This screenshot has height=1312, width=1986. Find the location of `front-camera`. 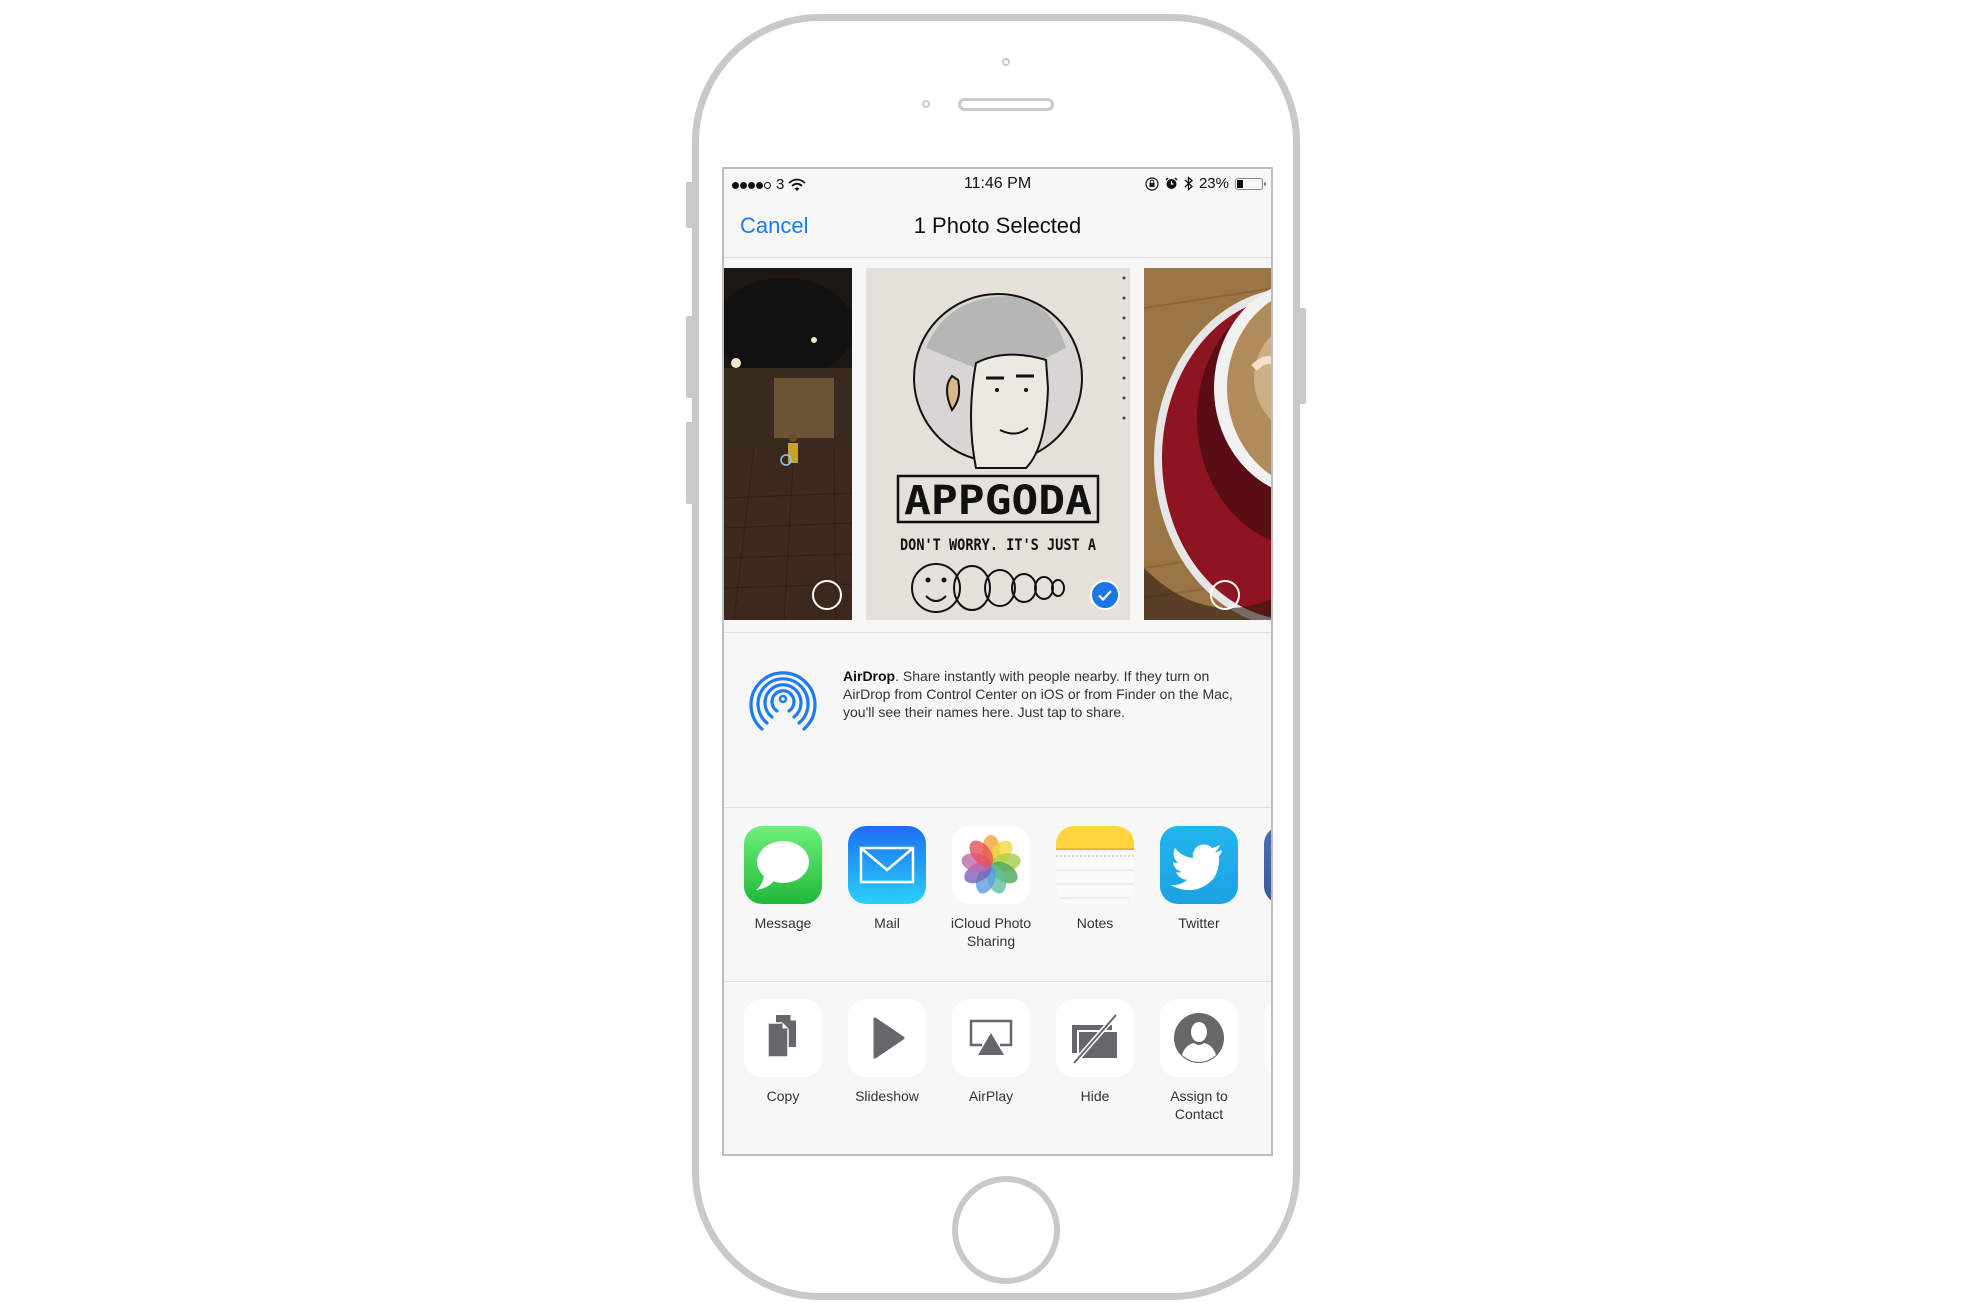

front-camera is located at coordinates (1006, 62).